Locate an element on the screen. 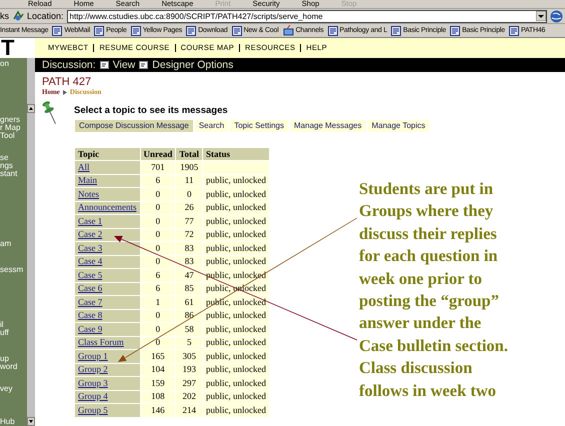 The height and width of the screenshot is (426, 565). table-cell: 159 is located at coordinates (158, 383).